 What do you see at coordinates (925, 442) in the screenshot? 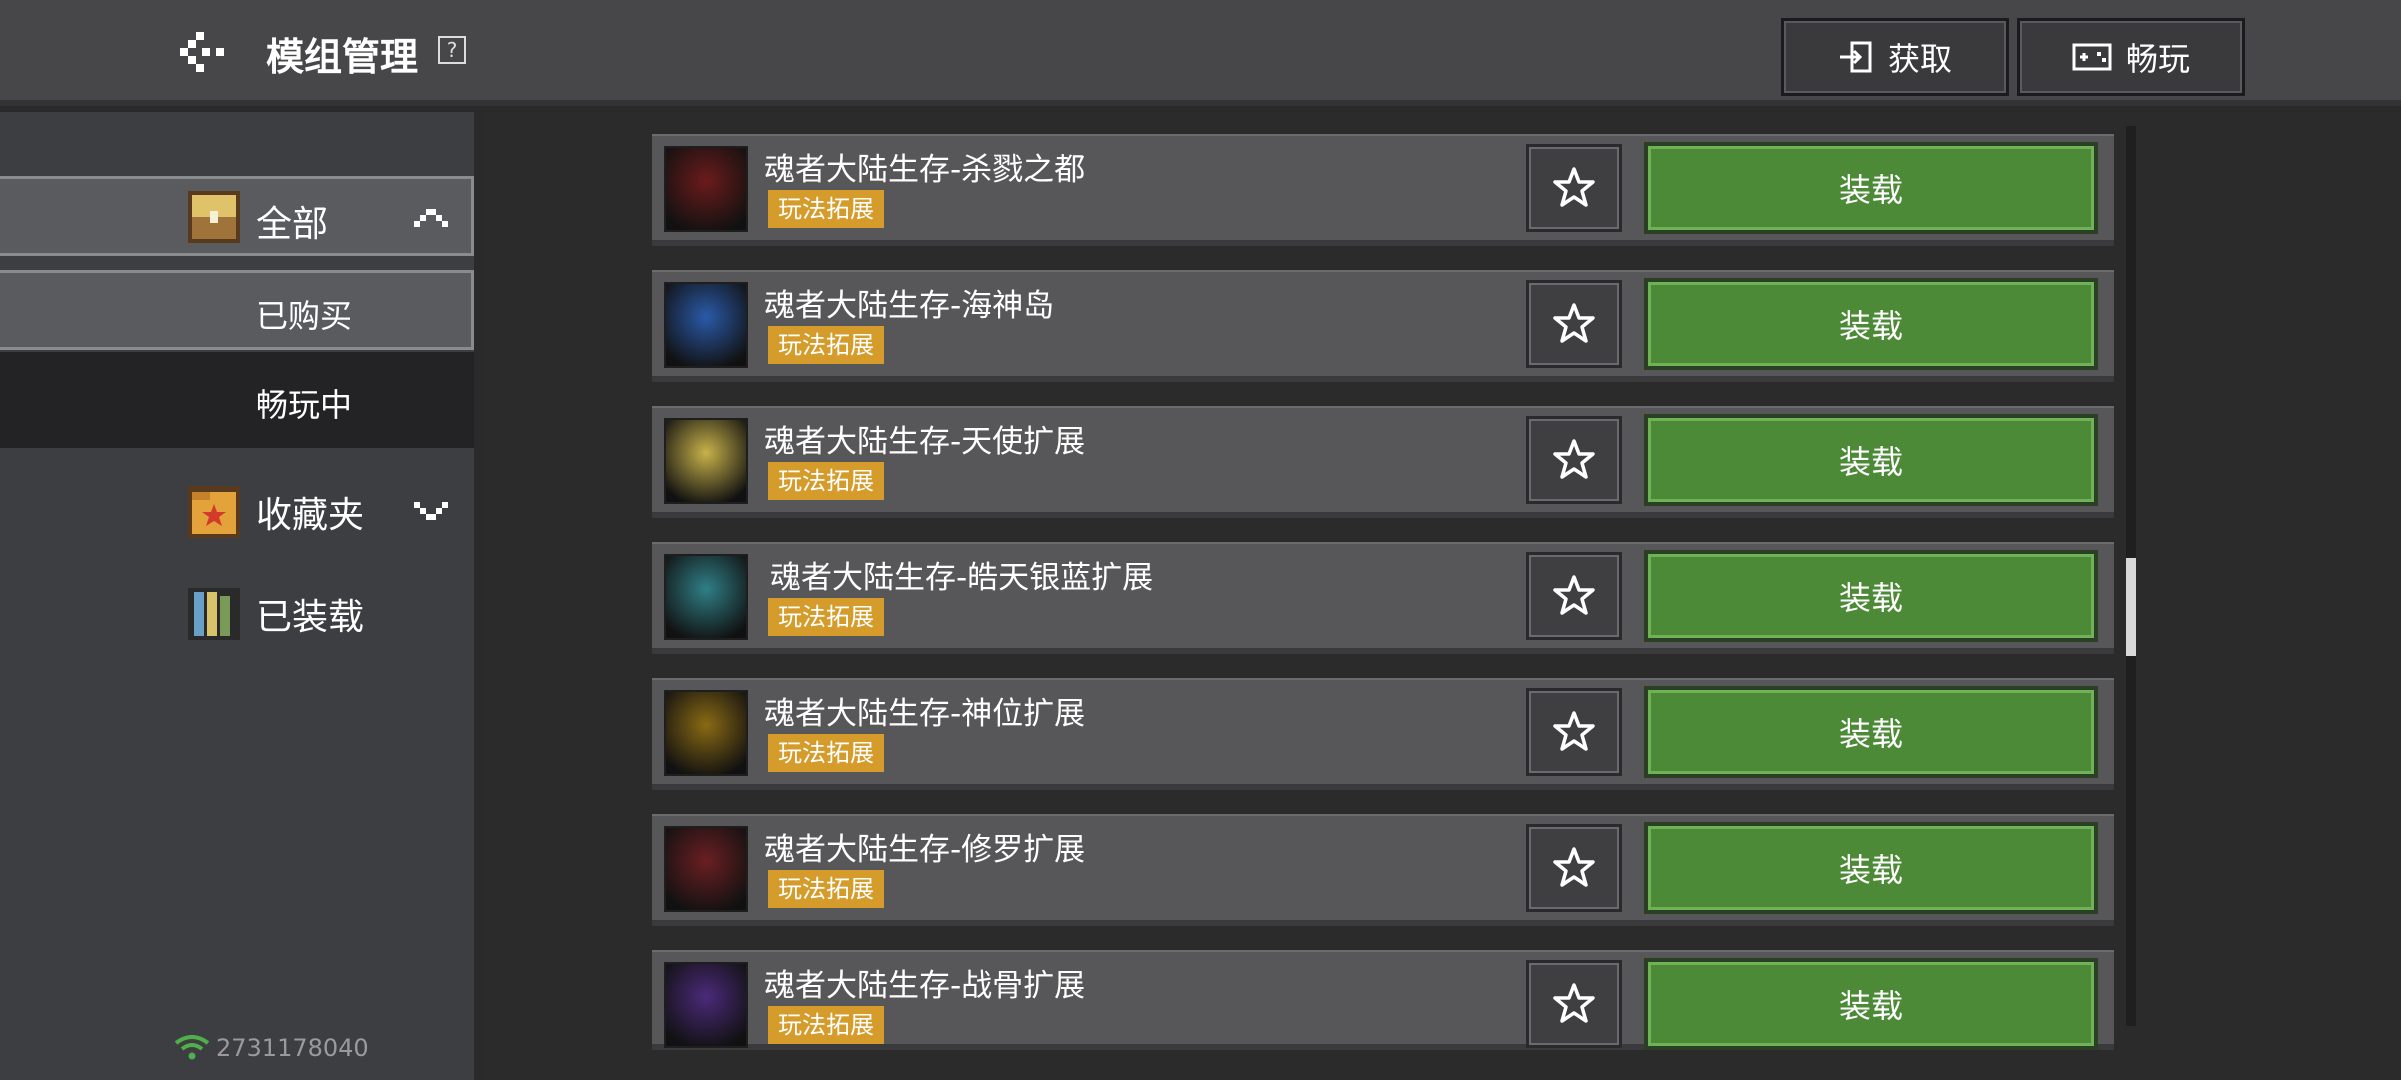
I see `mod-title: 魂者大陆生存-天使扩展` at bounding box center [925, 442].